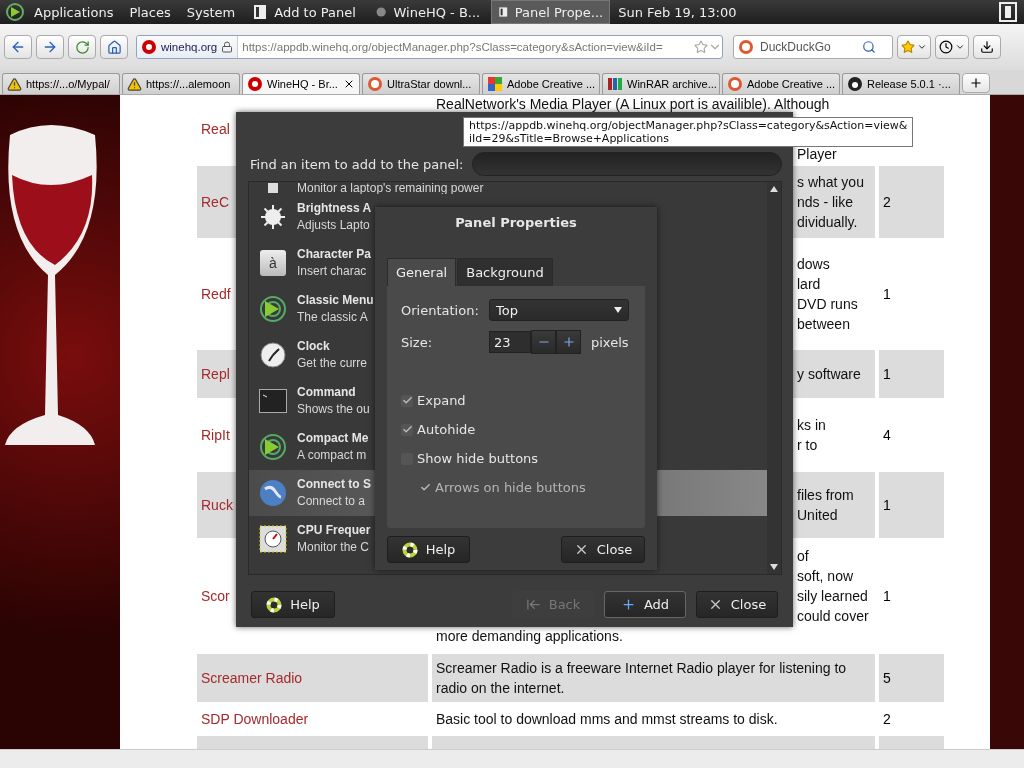  Describe the element at coordinates (830, 182) in the screenshot. I see `description-text: s what you` at that location.